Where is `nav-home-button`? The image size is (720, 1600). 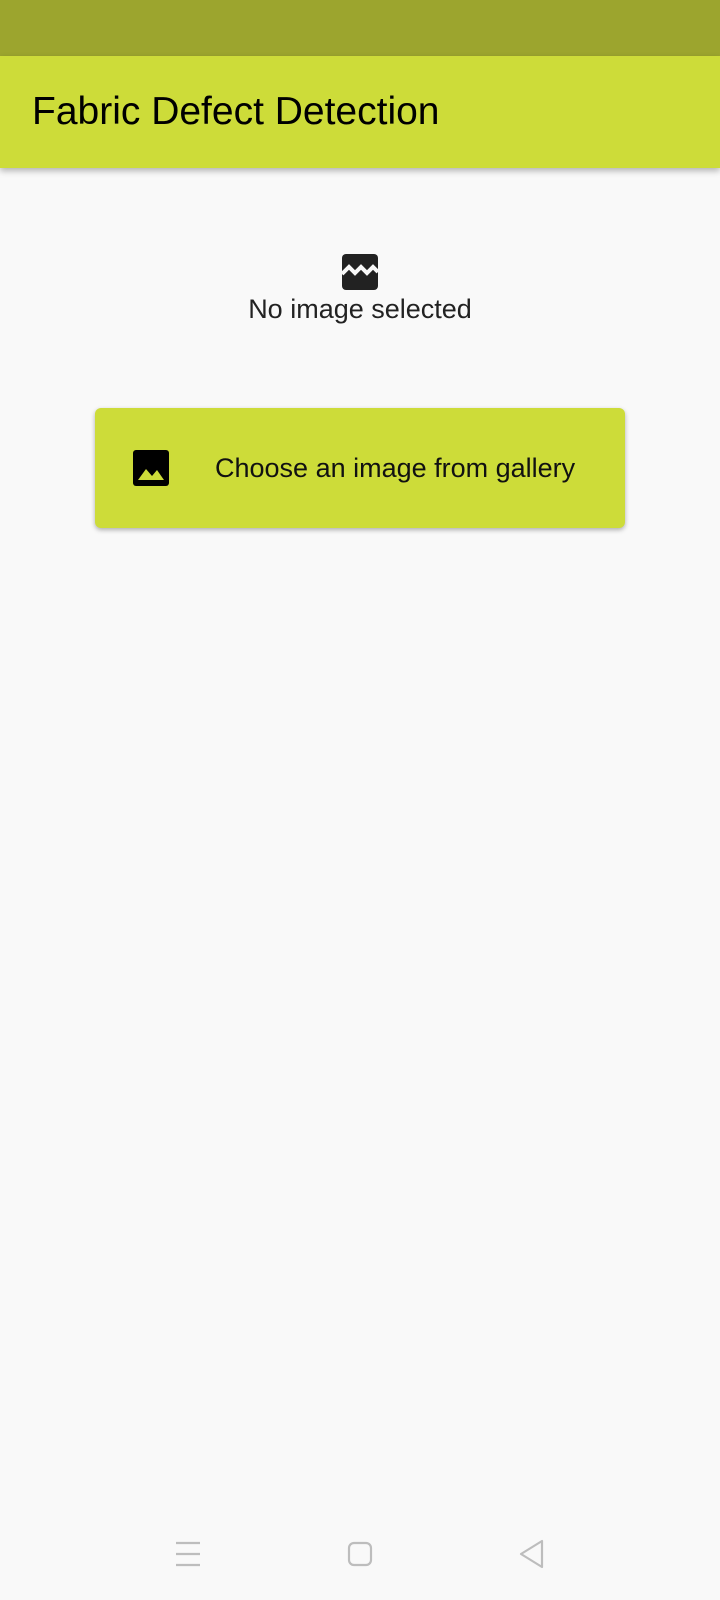
nav-home-button is located at coordinates (360, 1554).